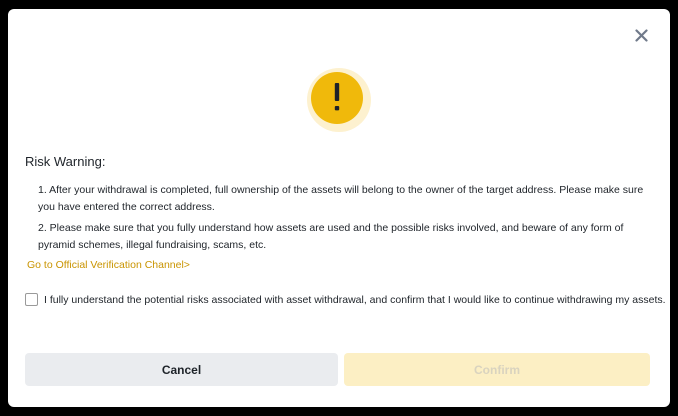  What do you see at coordinates (339, 100) in the screenshot?
I see `exclamation-icon` at bounding box center [339, 100].